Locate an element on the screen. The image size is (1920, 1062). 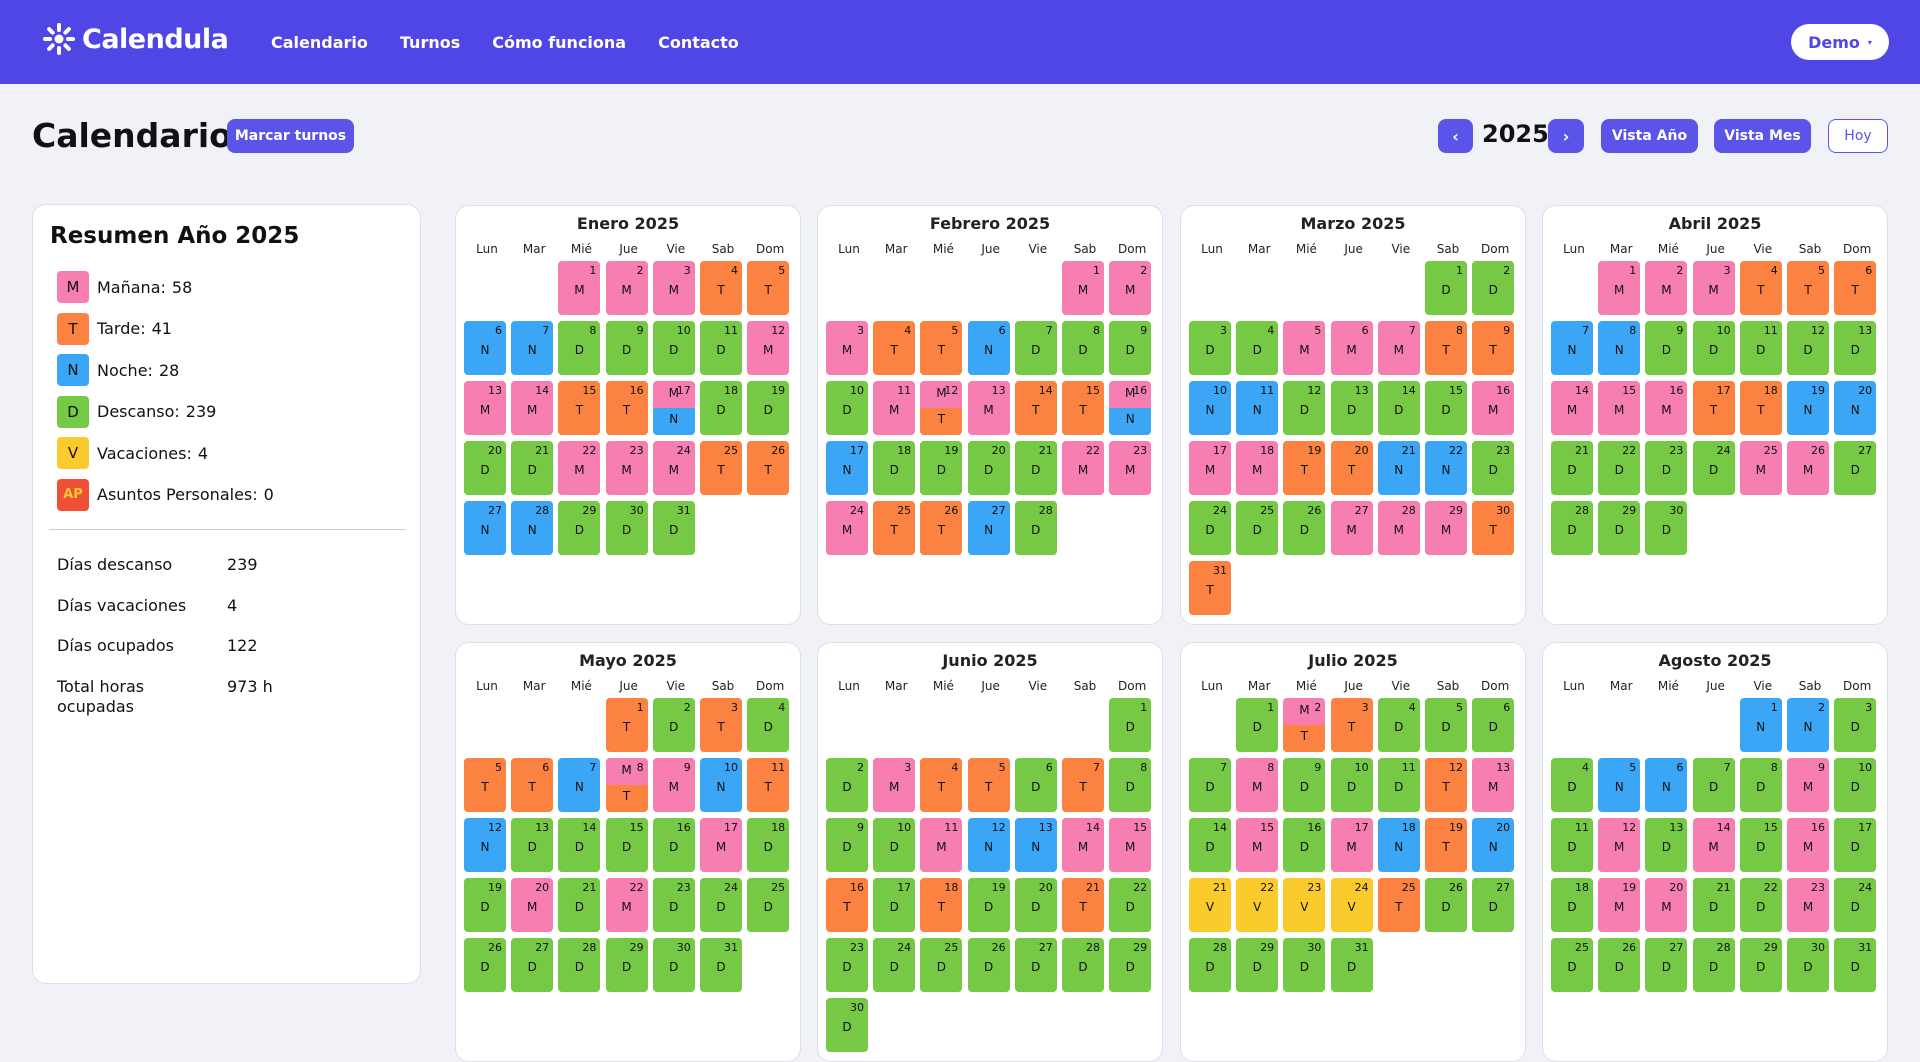
day-cell: M 26 is located at coordinates (1808, 468).